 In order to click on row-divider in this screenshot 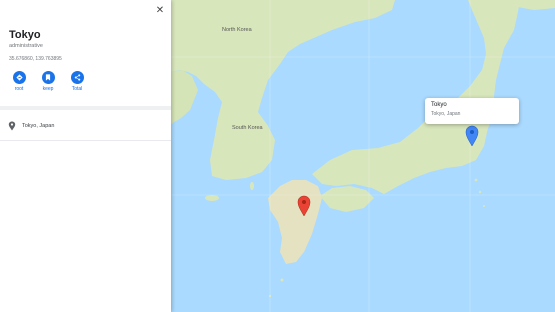, I will do `click(85, 140)`.